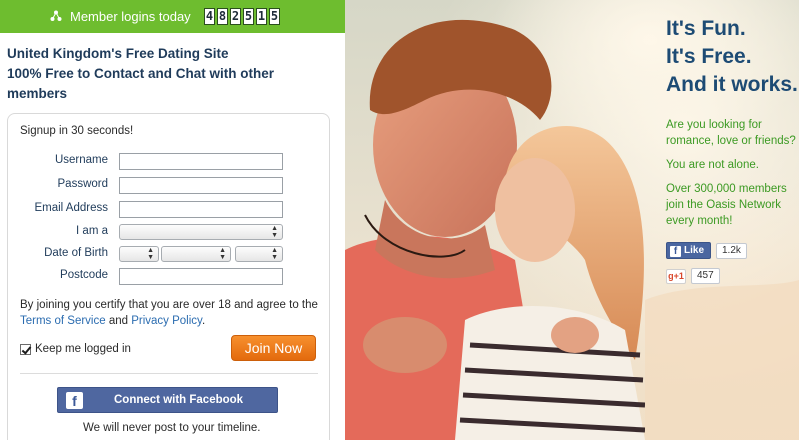 The image size is (799, 440). What do you see at coordinates (209, 16) in the screenshot?
I see `counter-digit: 4` at bounding box center [209, 16].